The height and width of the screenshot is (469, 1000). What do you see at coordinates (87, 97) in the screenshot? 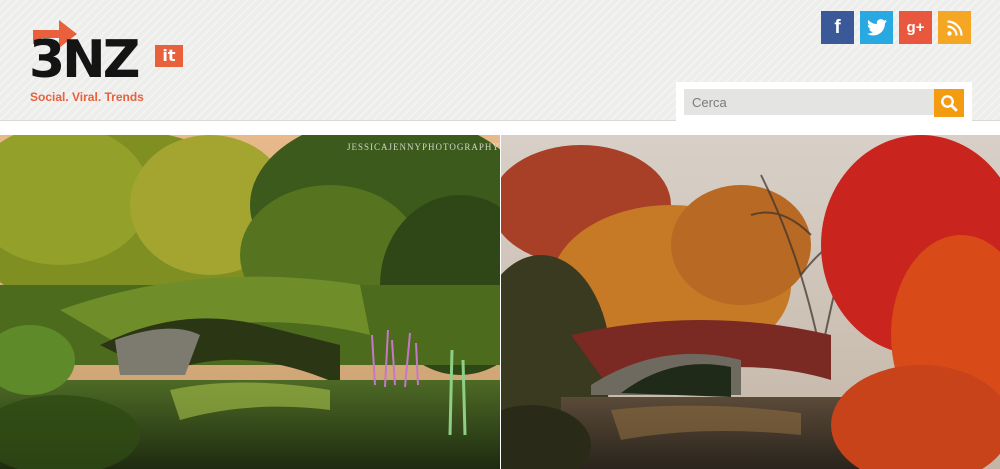
I see `site-tagline: Social. Viral. Trends` at bounding box center [87, 97].